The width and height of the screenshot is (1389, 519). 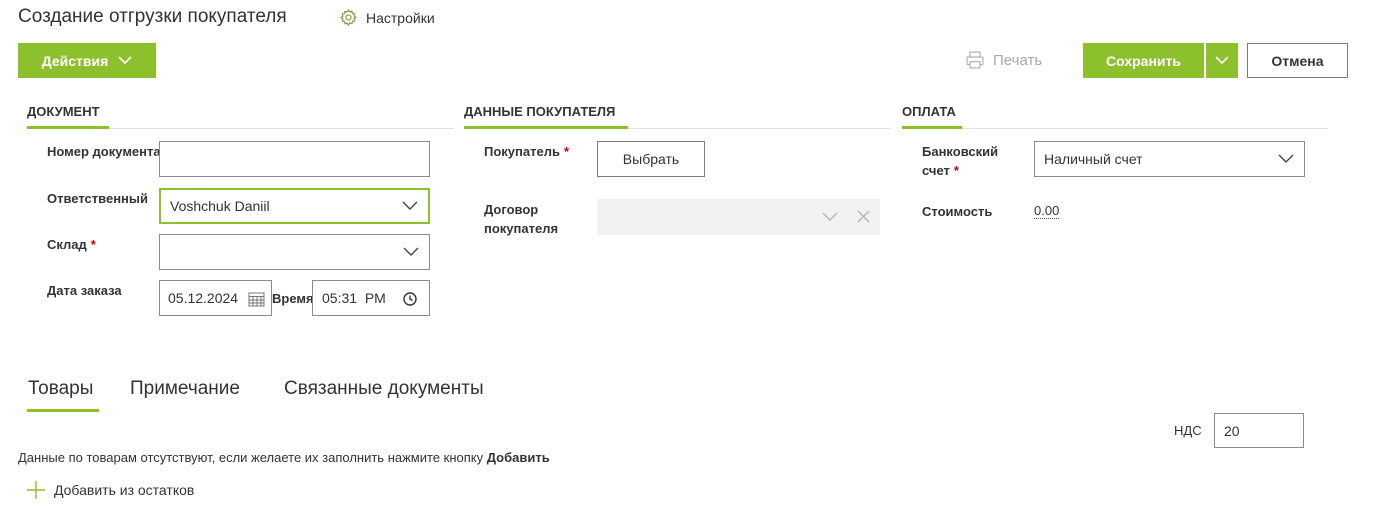 I want to click on responsible-select: Voshchuk Daniil, so click(x=294, y=206).